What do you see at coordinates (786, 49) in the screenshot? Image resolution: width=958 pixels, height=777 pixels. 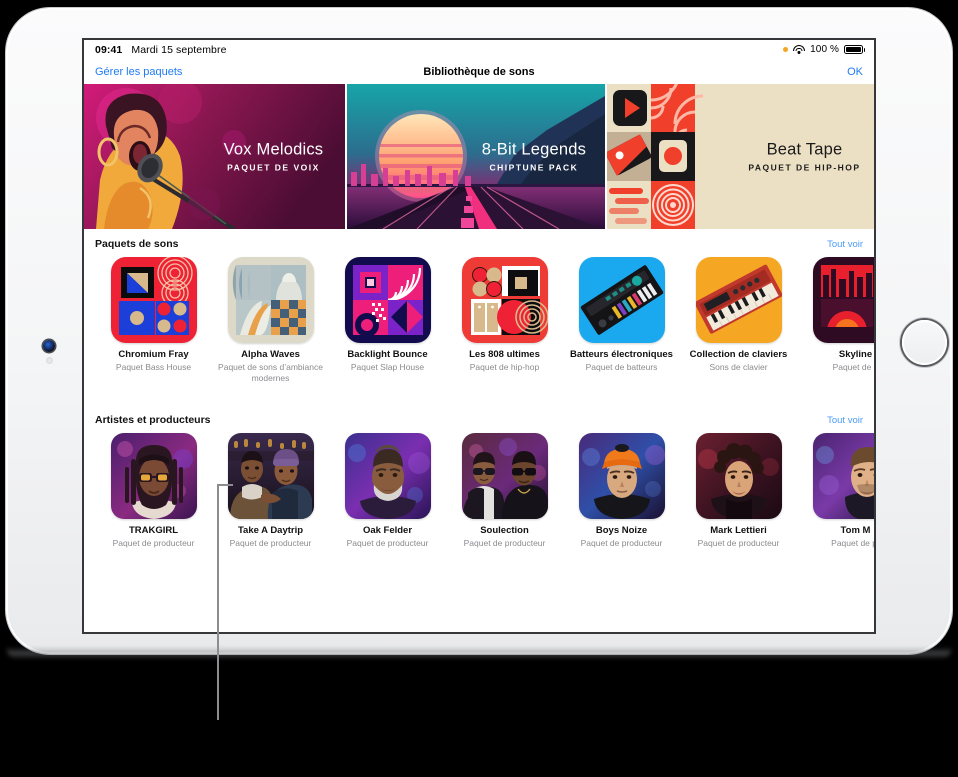 I see `orange-dot-icon` at bounding box center [786, 49].